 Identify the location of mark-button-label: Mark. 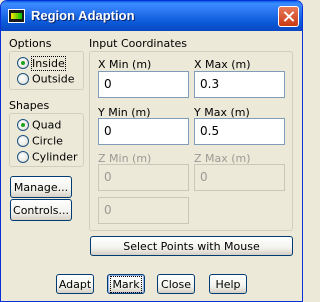
(126, 284).